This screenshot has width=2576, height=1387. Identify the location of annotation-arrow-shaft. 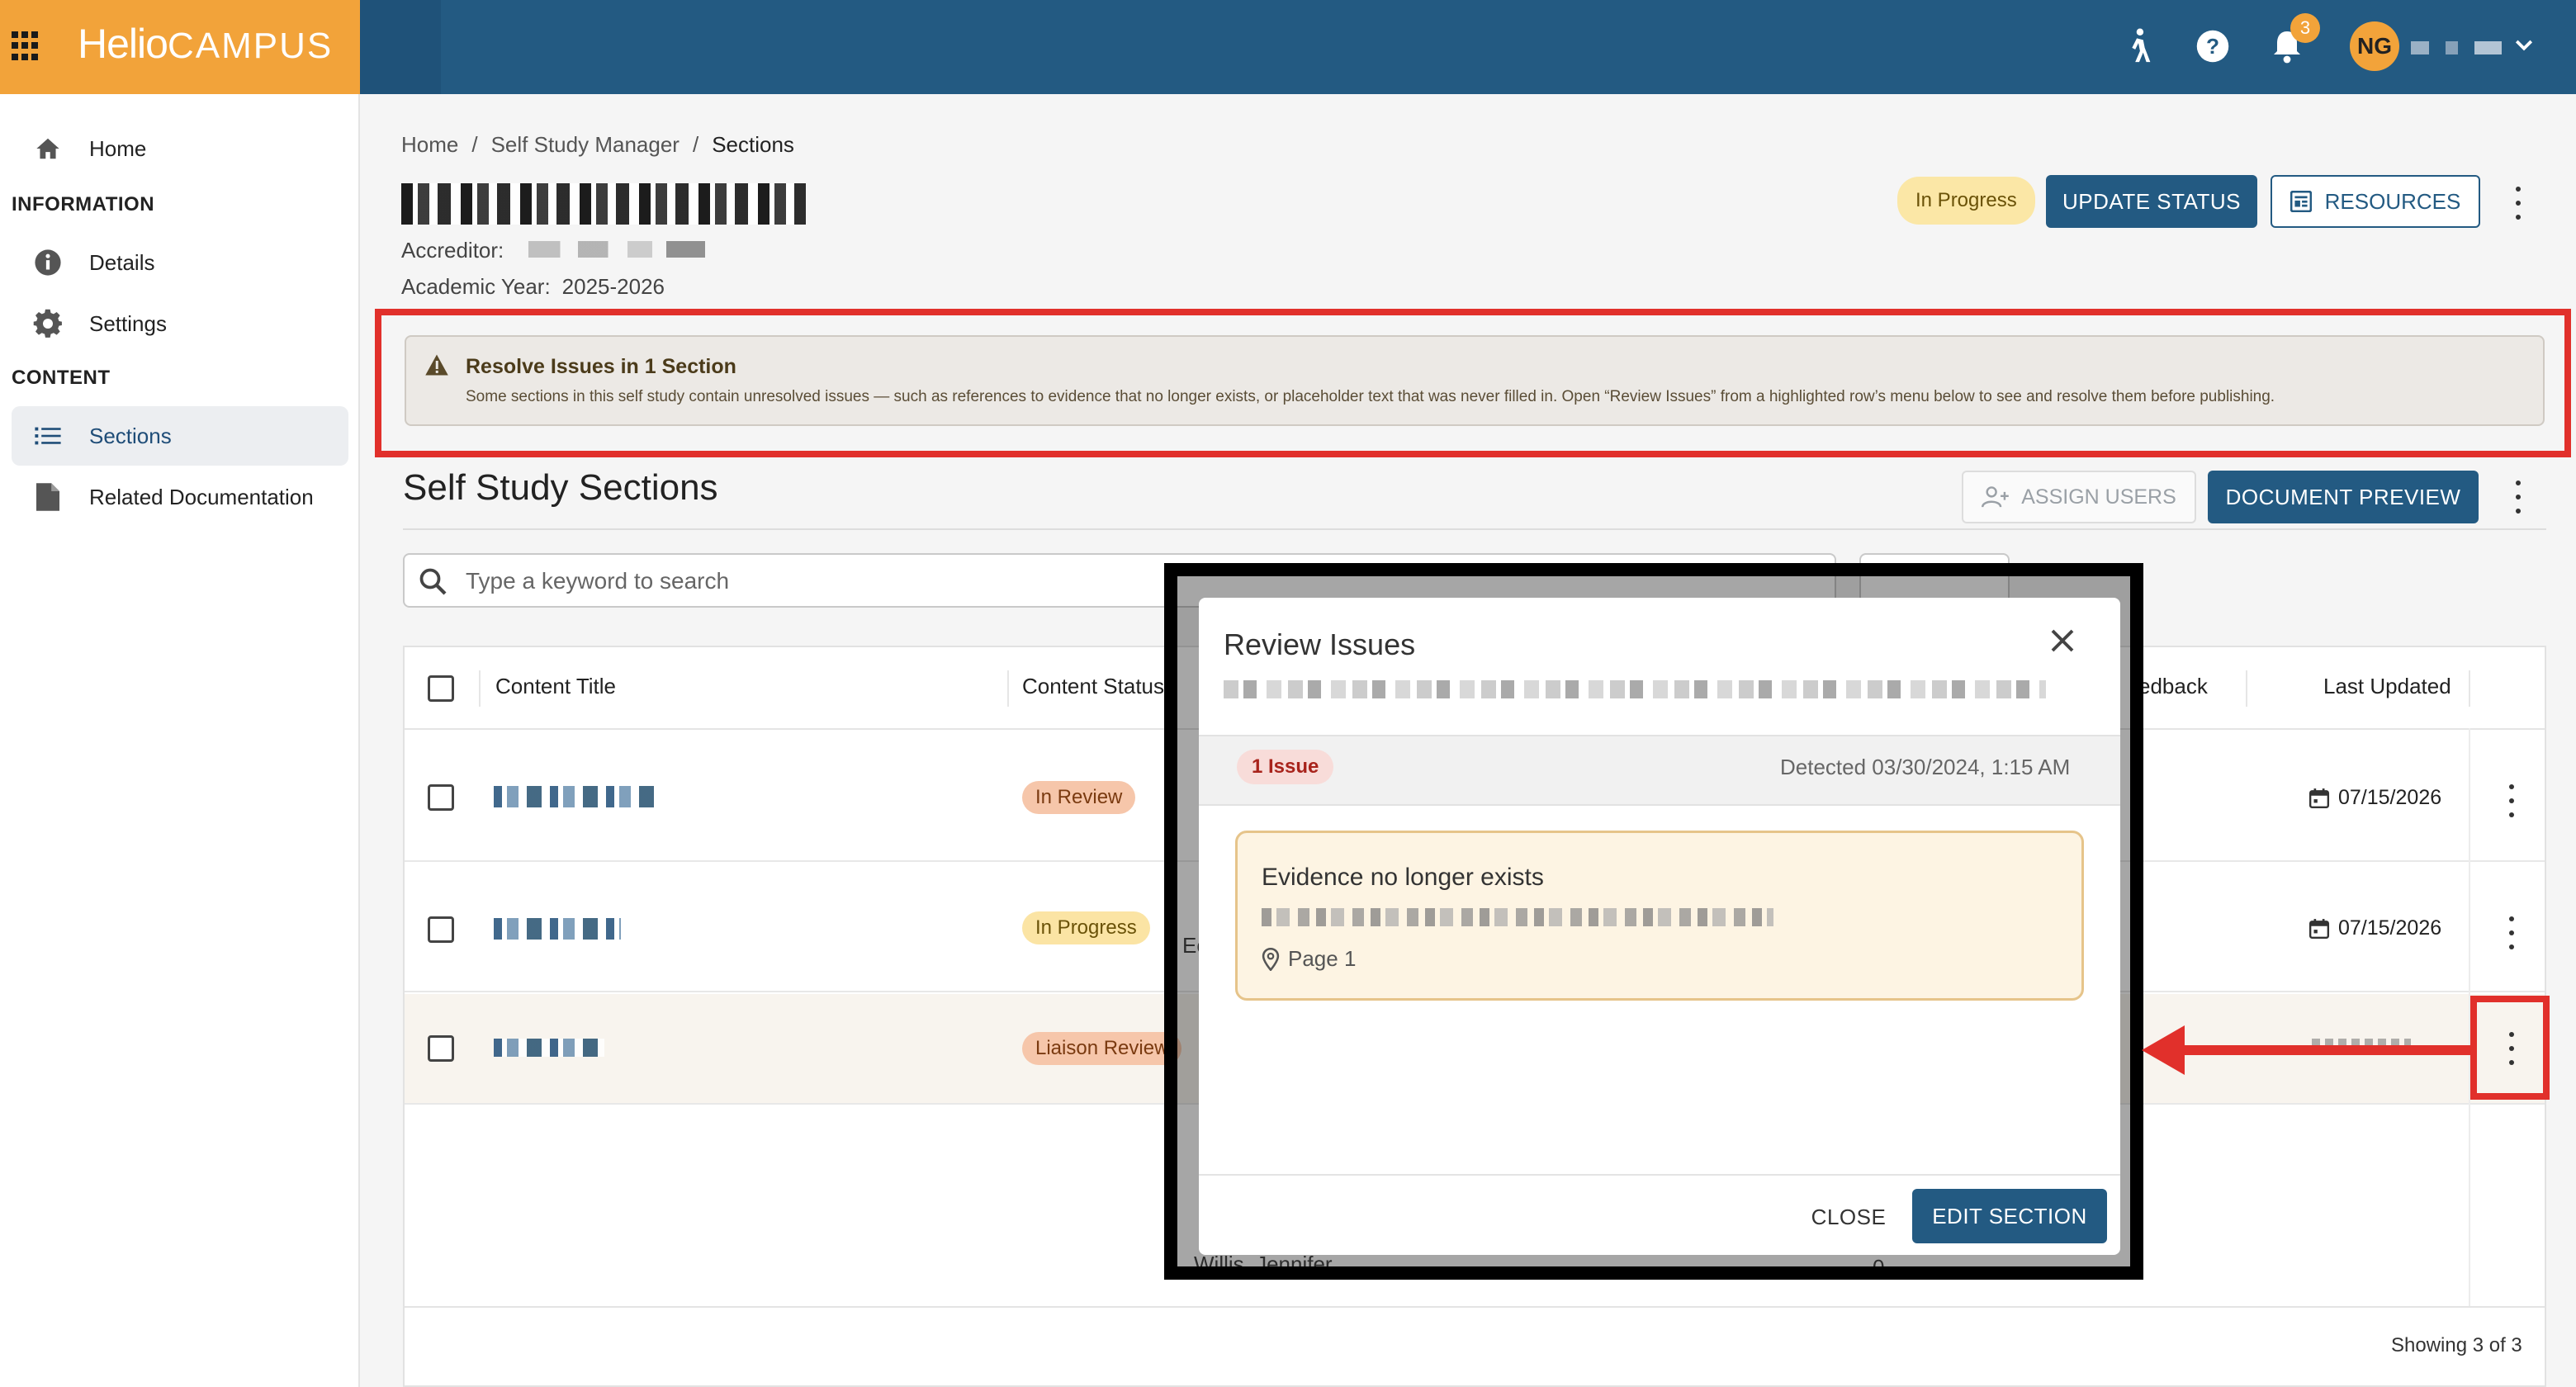
(2323, 1050).